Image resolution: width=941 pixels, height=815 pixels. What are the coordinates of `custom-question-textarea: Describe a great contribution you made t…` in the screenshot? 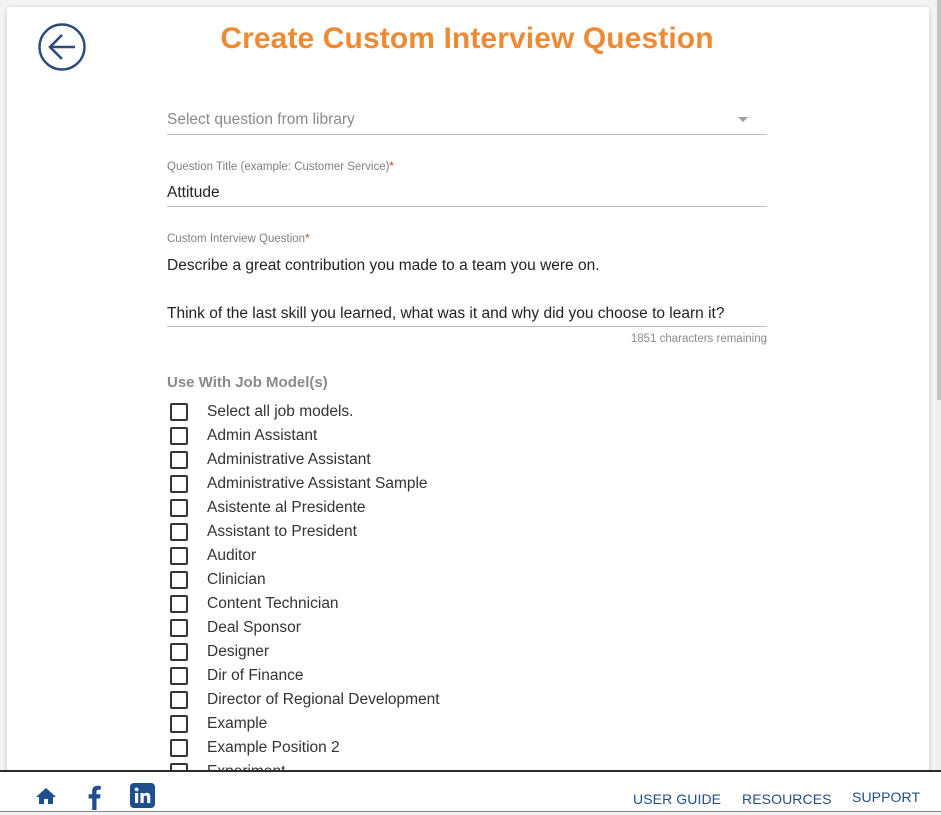 It's located at (445, 290).